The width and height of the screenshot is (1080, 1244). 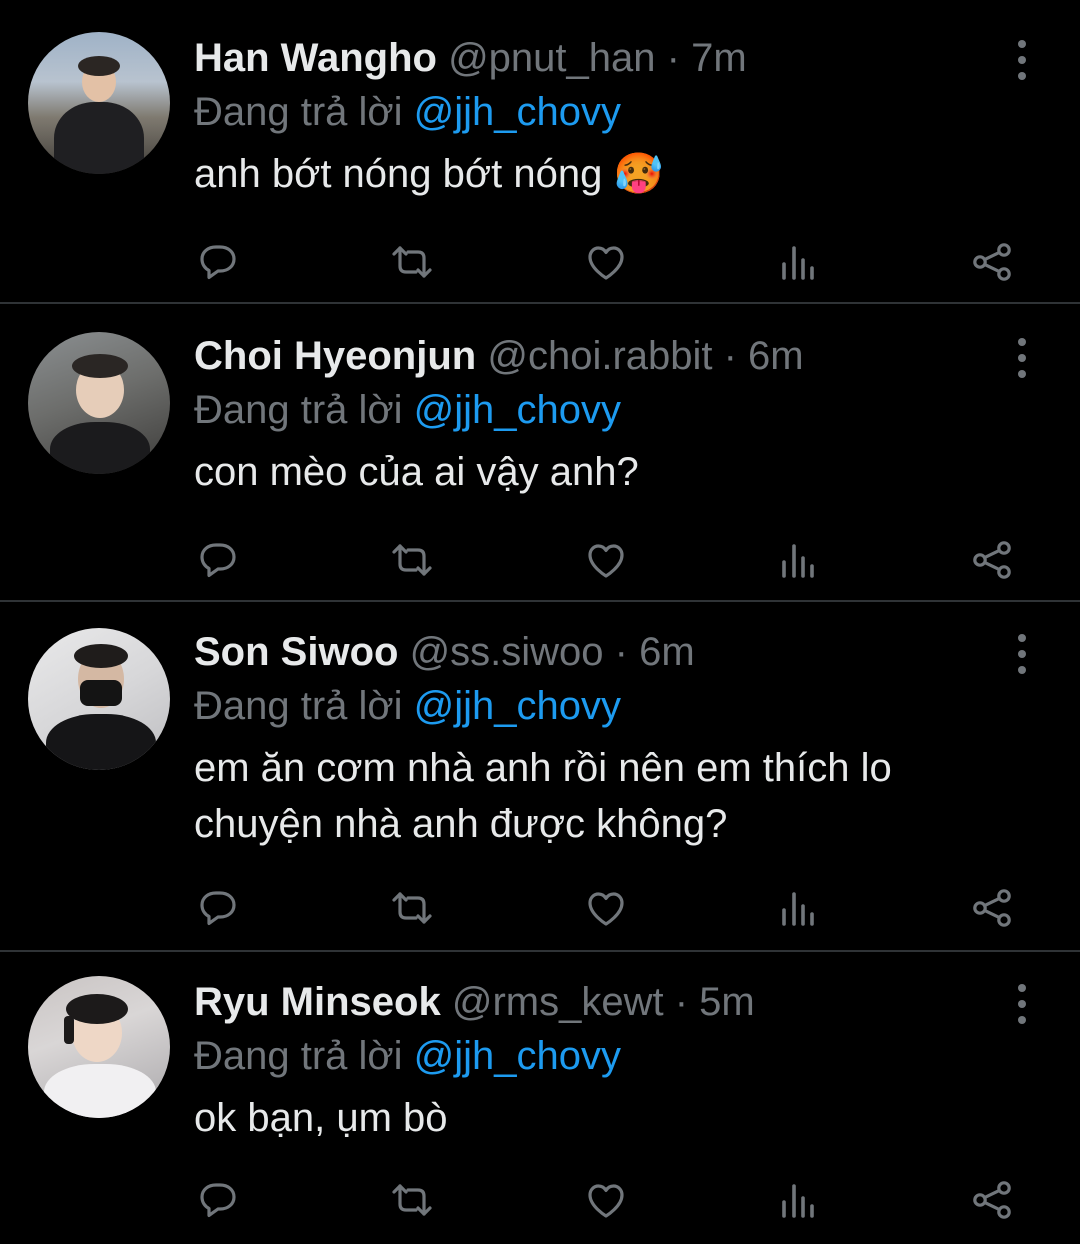 What do you see at coordinates (335, 356) in the screenshot?
I see `author-name: Choi Hyeonjun` at bounding box center [335, 356].